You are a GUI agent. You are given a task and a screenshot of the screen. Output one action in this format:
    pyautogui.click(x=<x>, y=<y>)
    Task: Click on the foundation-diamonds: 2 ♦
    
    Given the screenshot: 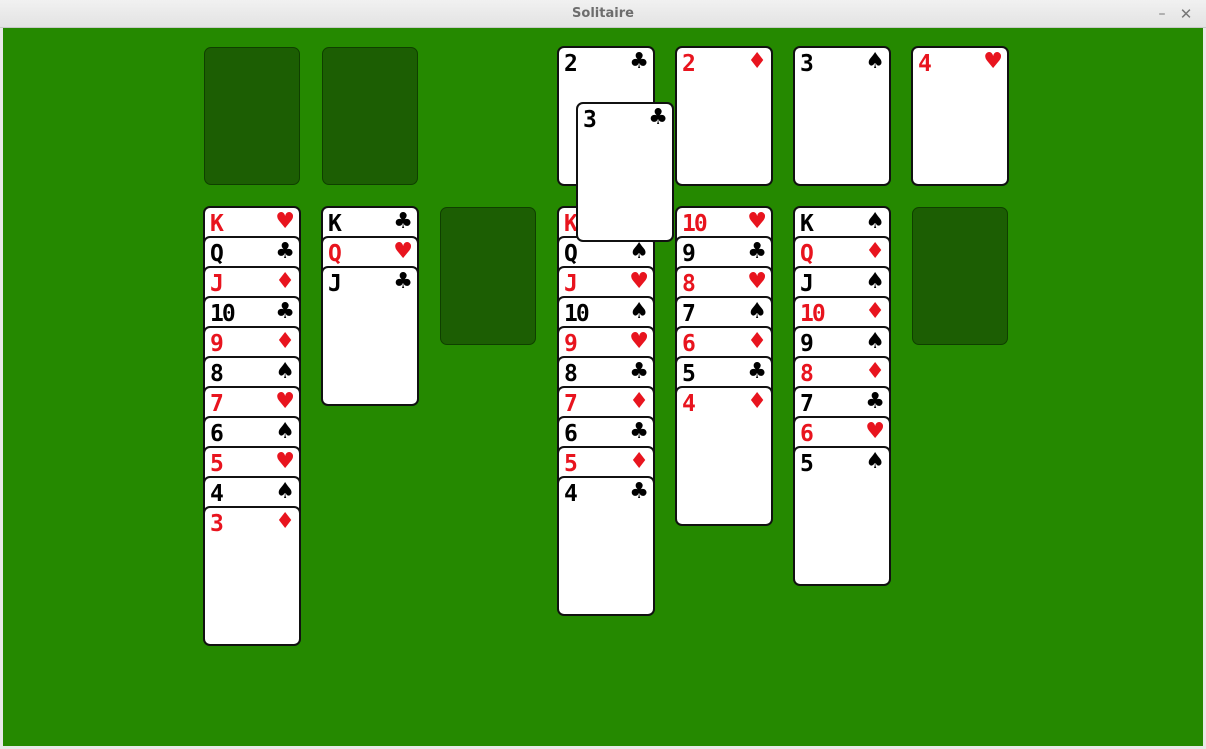 What is the action you would take?
    pyautogui.click(x=724, y=116)
    